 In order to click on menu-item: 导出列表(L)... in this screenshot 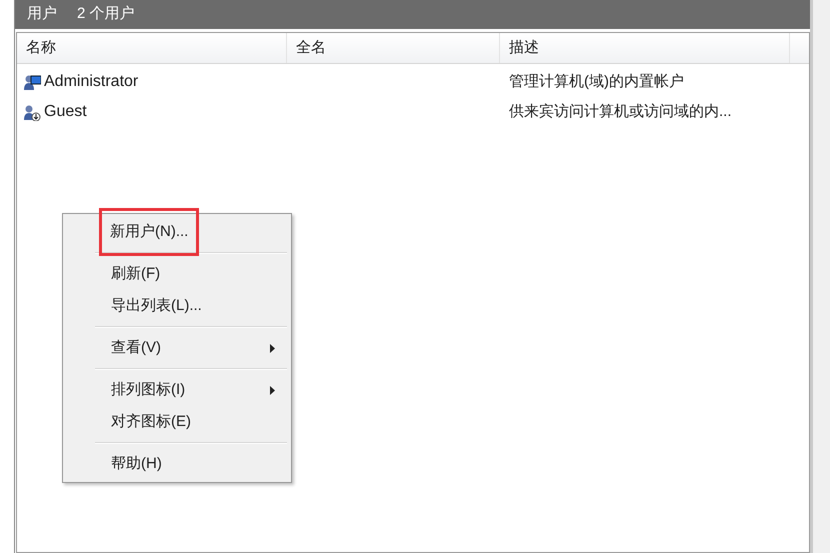, I will do `click(156, 306)`.